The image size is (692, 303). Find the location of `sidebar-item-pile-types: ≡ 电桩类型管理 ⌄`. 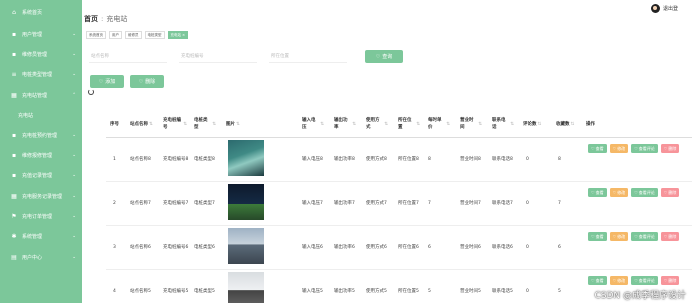

sidebar-item-pile-types: ≡ 电桩类型管理 ⌄ is located at coordinates (41, 75).